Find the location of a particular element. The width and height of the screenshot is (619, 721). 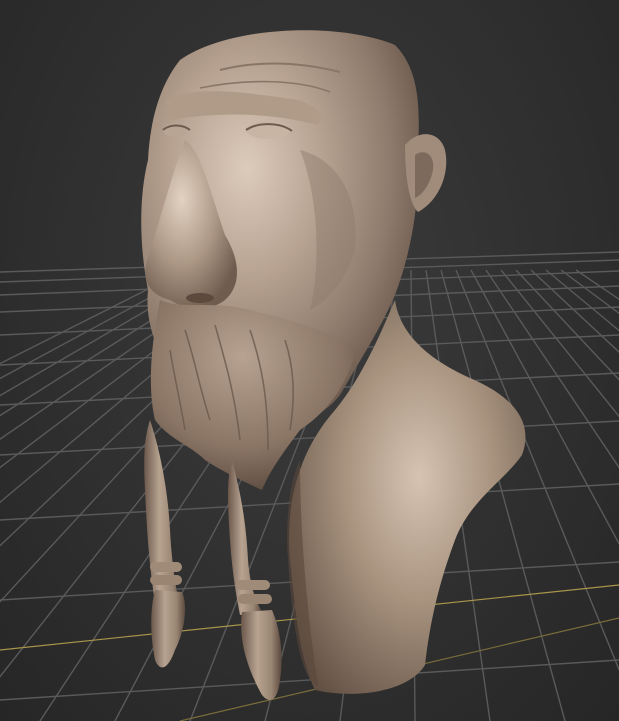

beard-braid-right is located at coordinates (255, 580).